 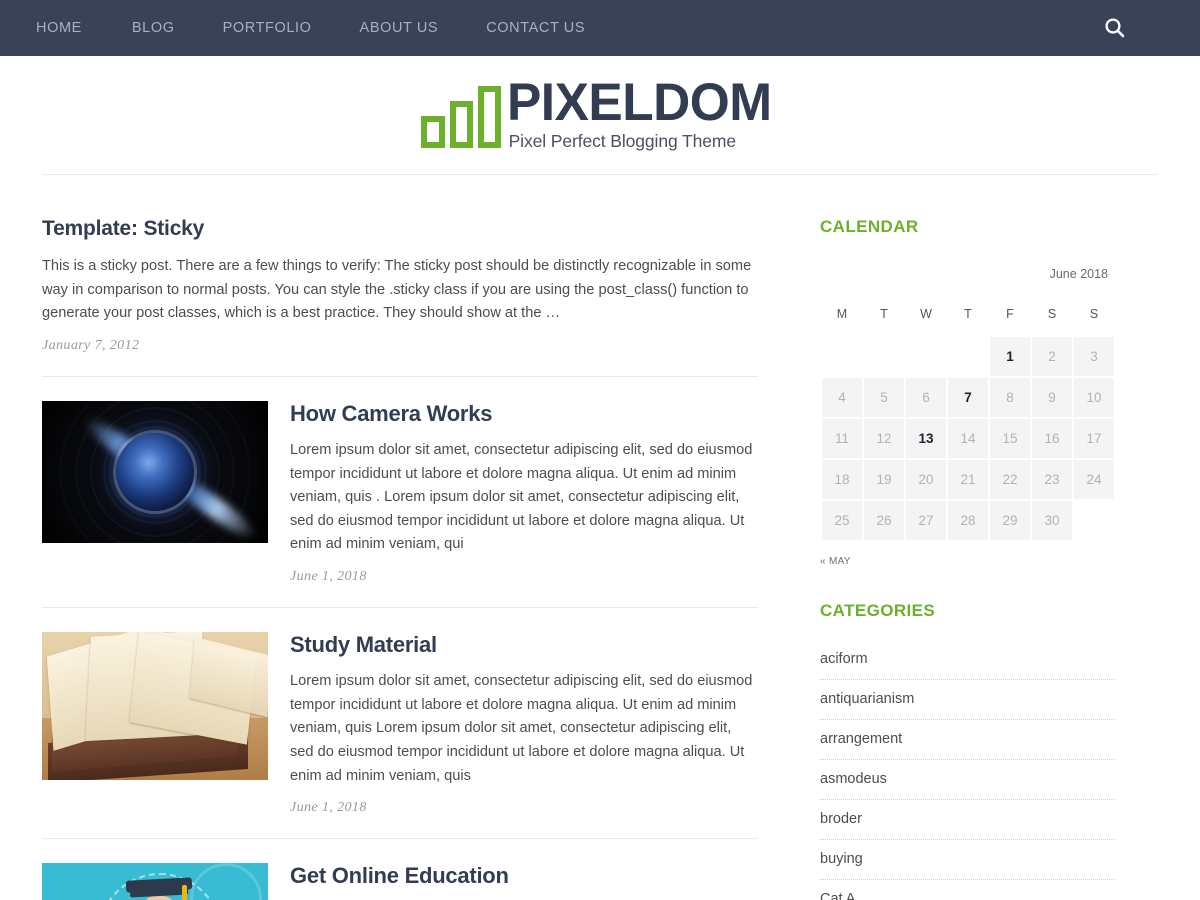 I want to click on calendar-day: 28, so click(x=968, y=520).